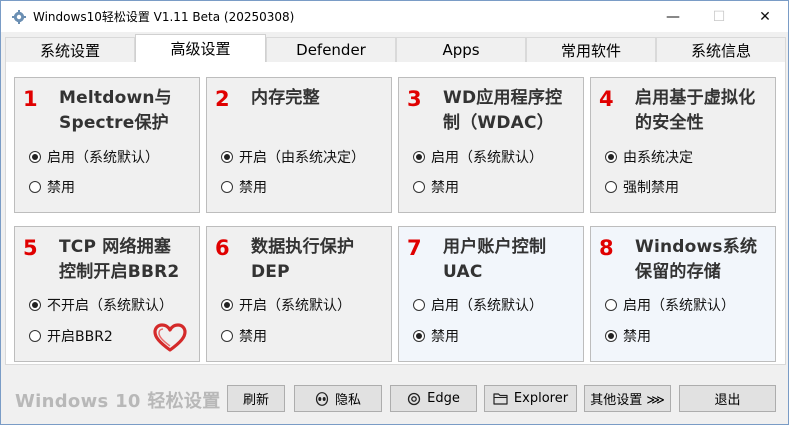 This screenshot has height=425, width=789. What do you see at coordinates (71, 336) in the screenshot?
I see `option-enable-bbr2: 开启BBR2` at bounding box center [71, 336].